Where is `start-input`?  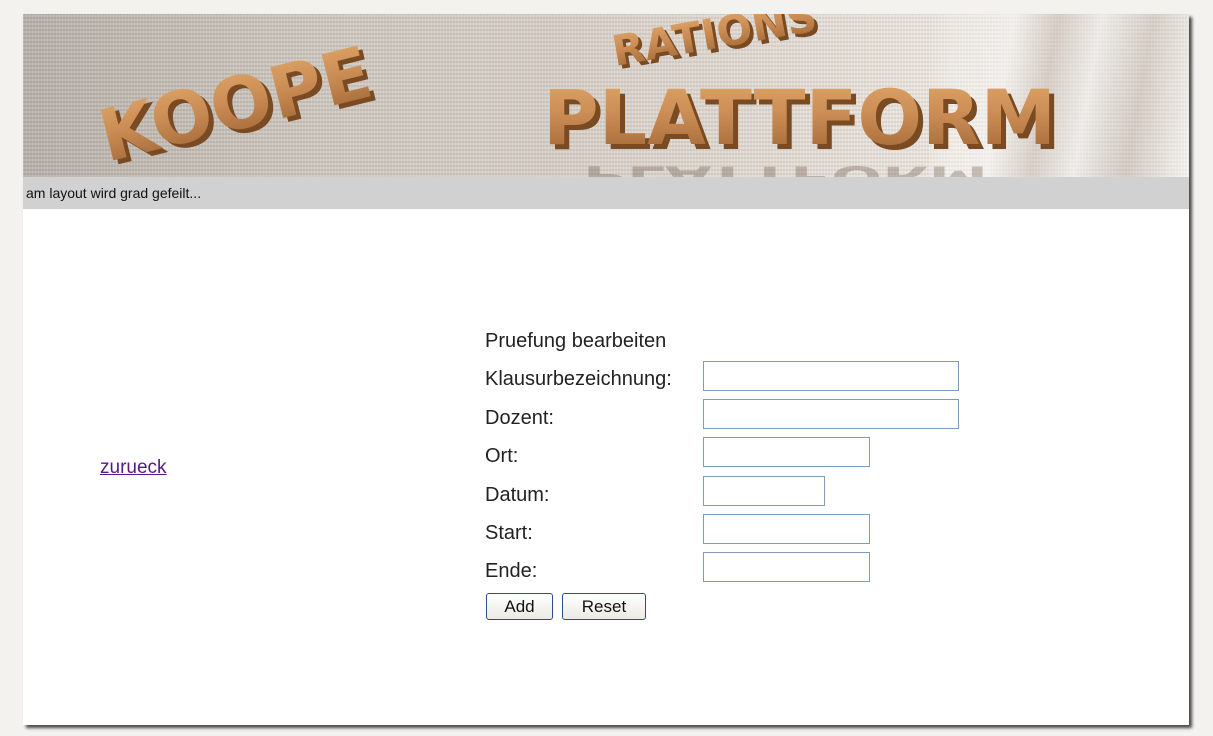
start-input is located at coordinates (786, 529).